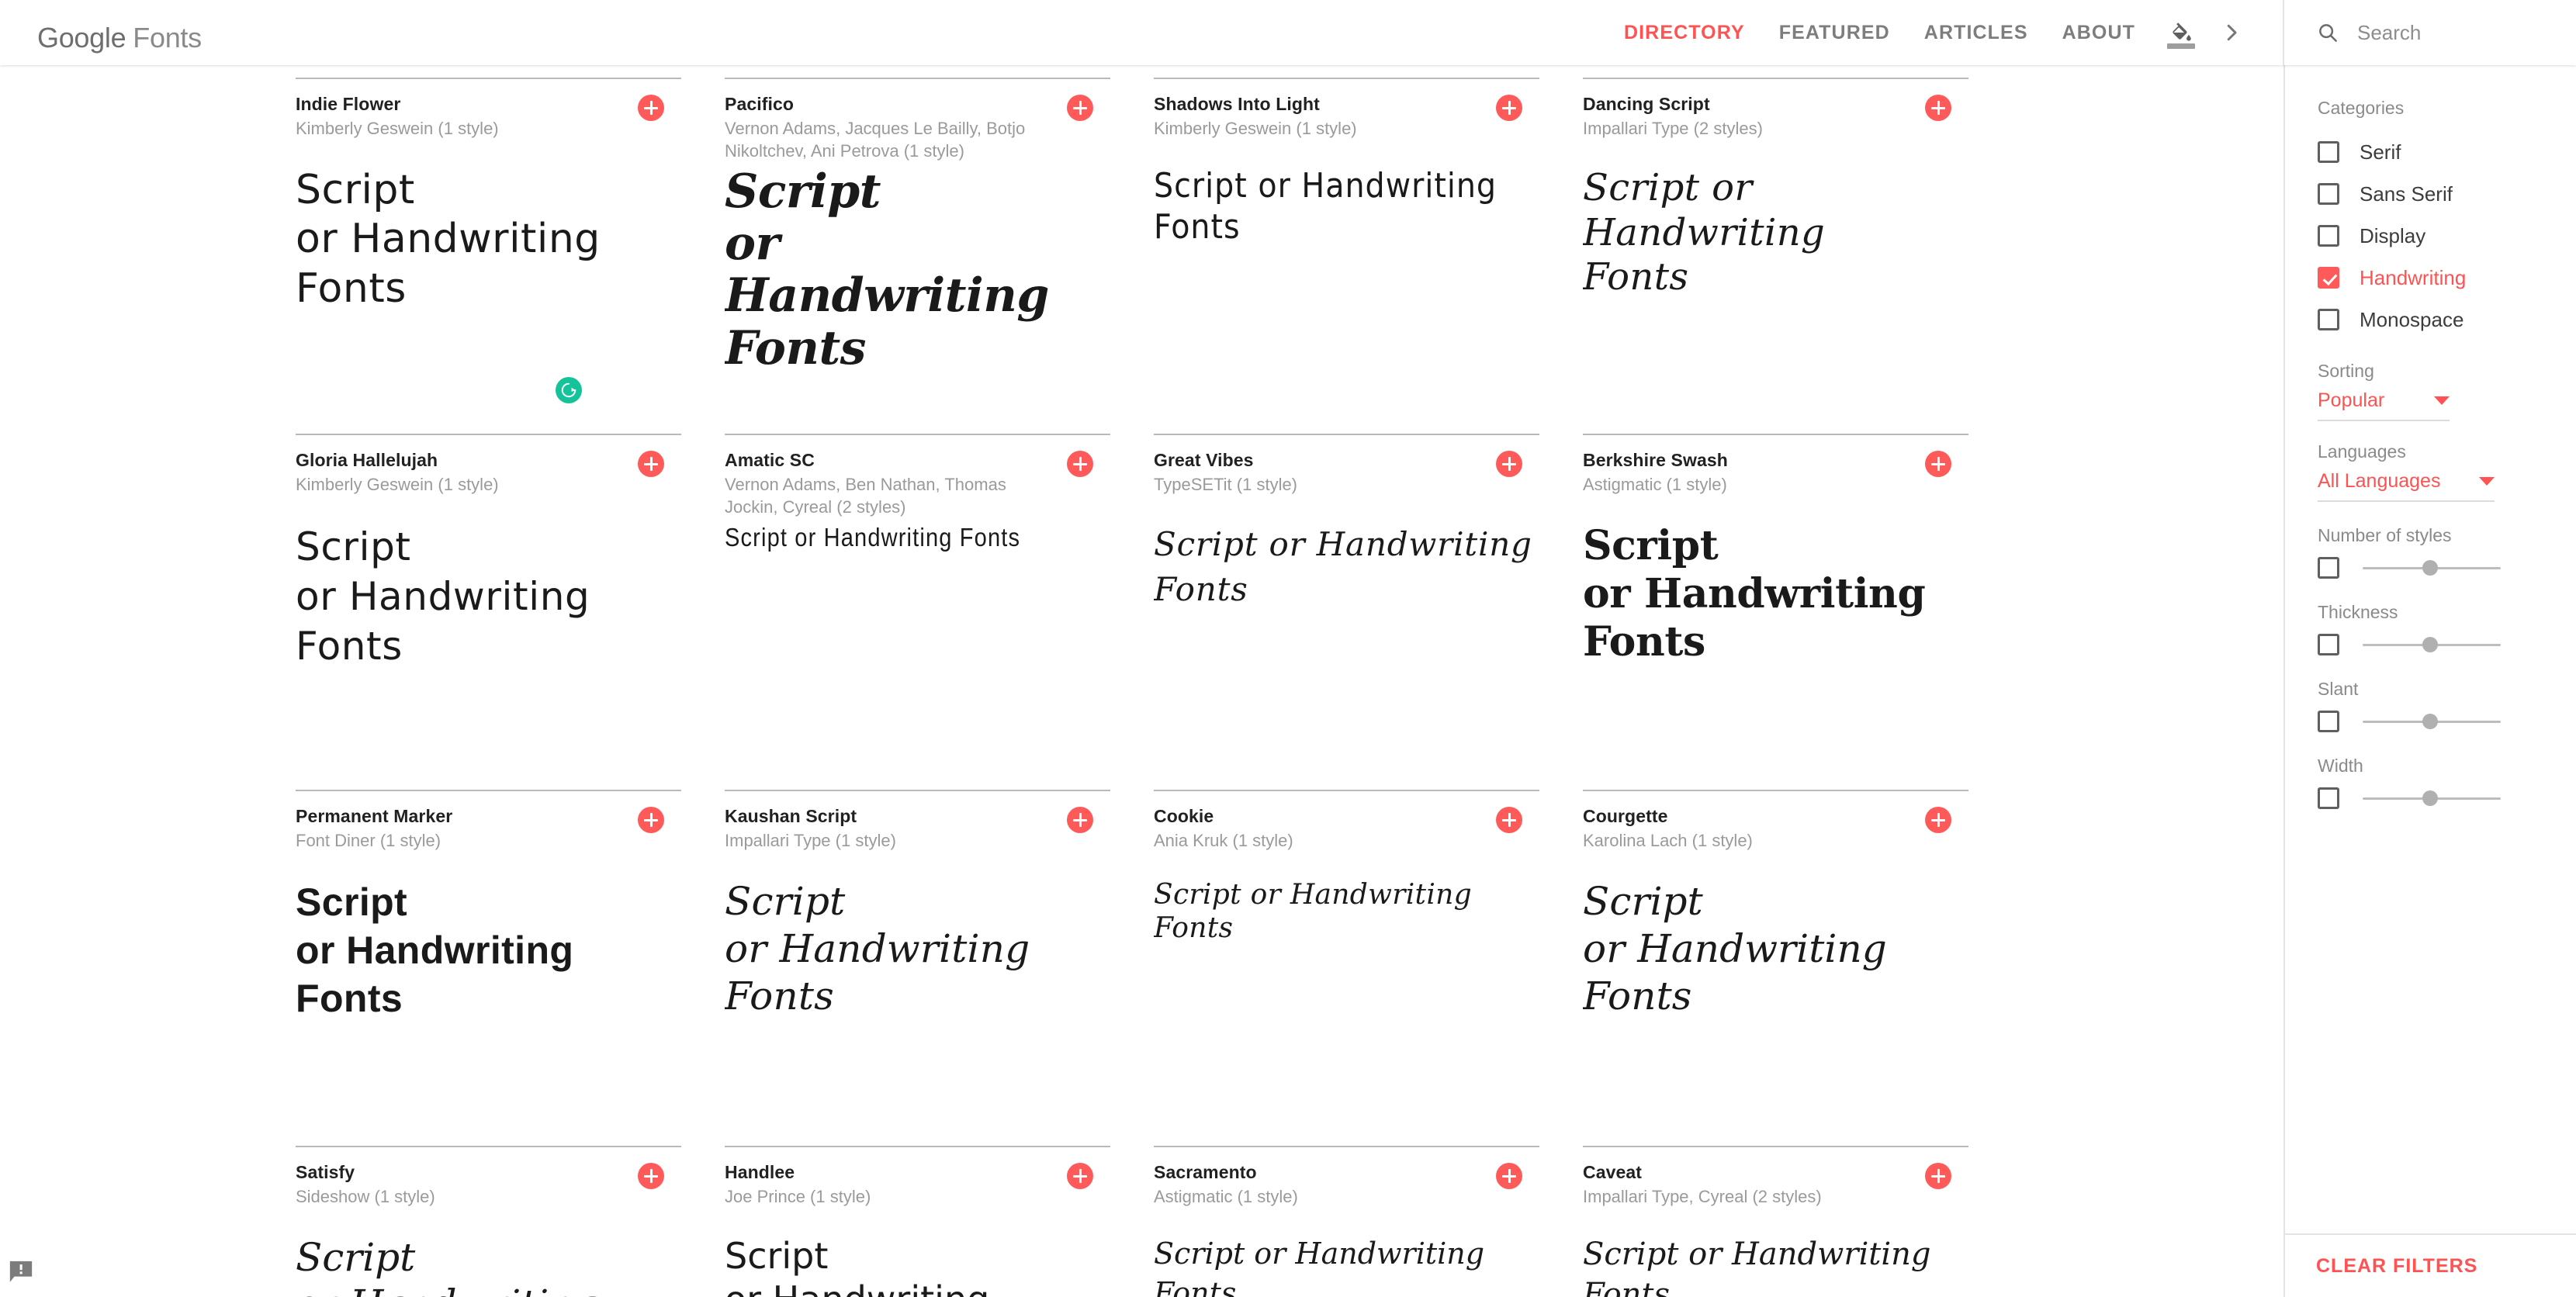  Describe the element at coordinates (2396, 1266) in the screenshot. I see `clear-filters-button: CLEAR FILTERS` at that location.